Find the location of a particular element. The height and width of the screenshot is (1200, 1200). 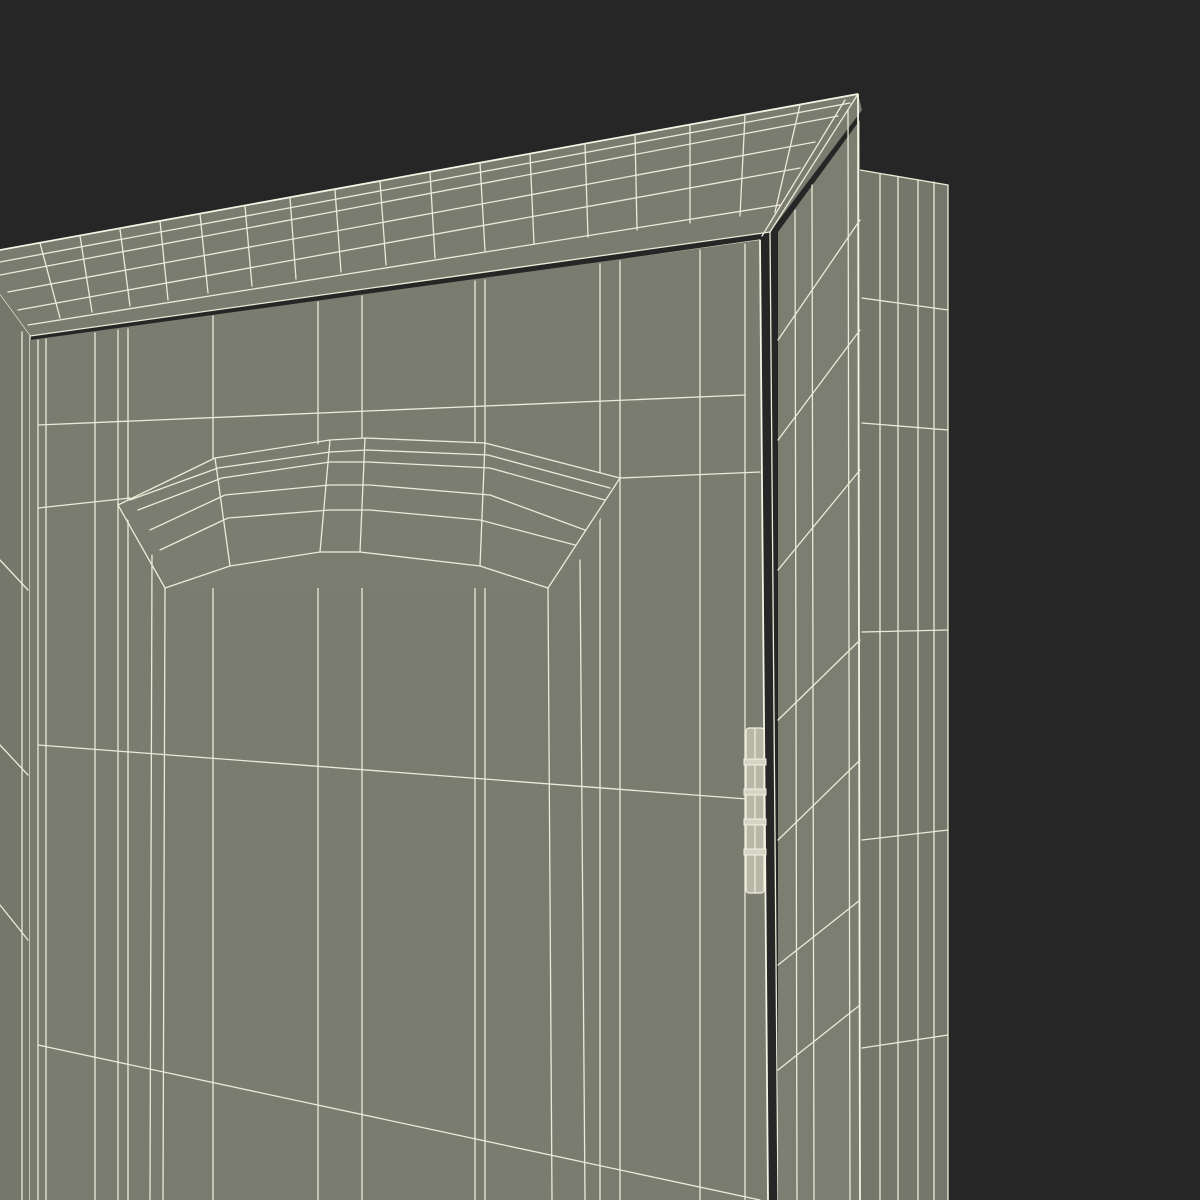

door-edge-right is located at coordinates (904, 684).